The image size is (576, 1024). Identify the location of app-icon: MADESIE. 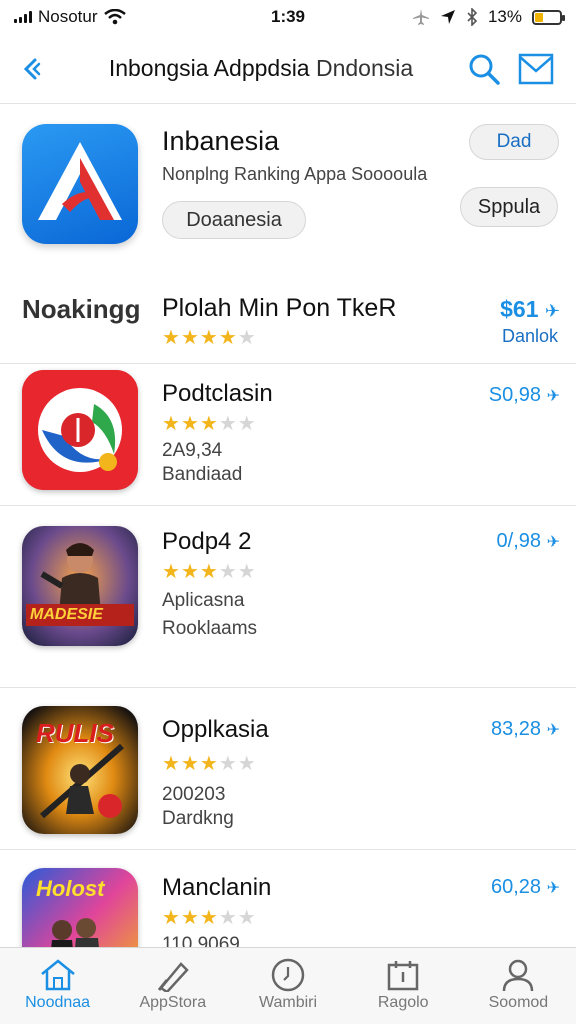
(80, 586).